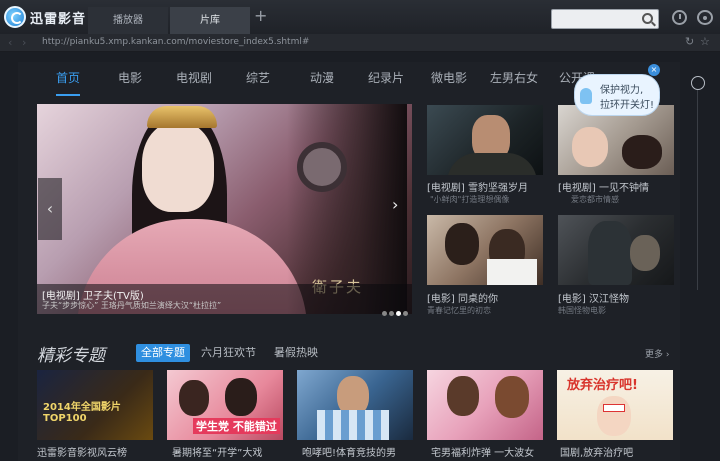 Image resolution: width=720 pixels, height=461 pixels. What do you see at coordinates (605, 19) in the screenshot?
I see `search-input` at bounding box center [605, 19].